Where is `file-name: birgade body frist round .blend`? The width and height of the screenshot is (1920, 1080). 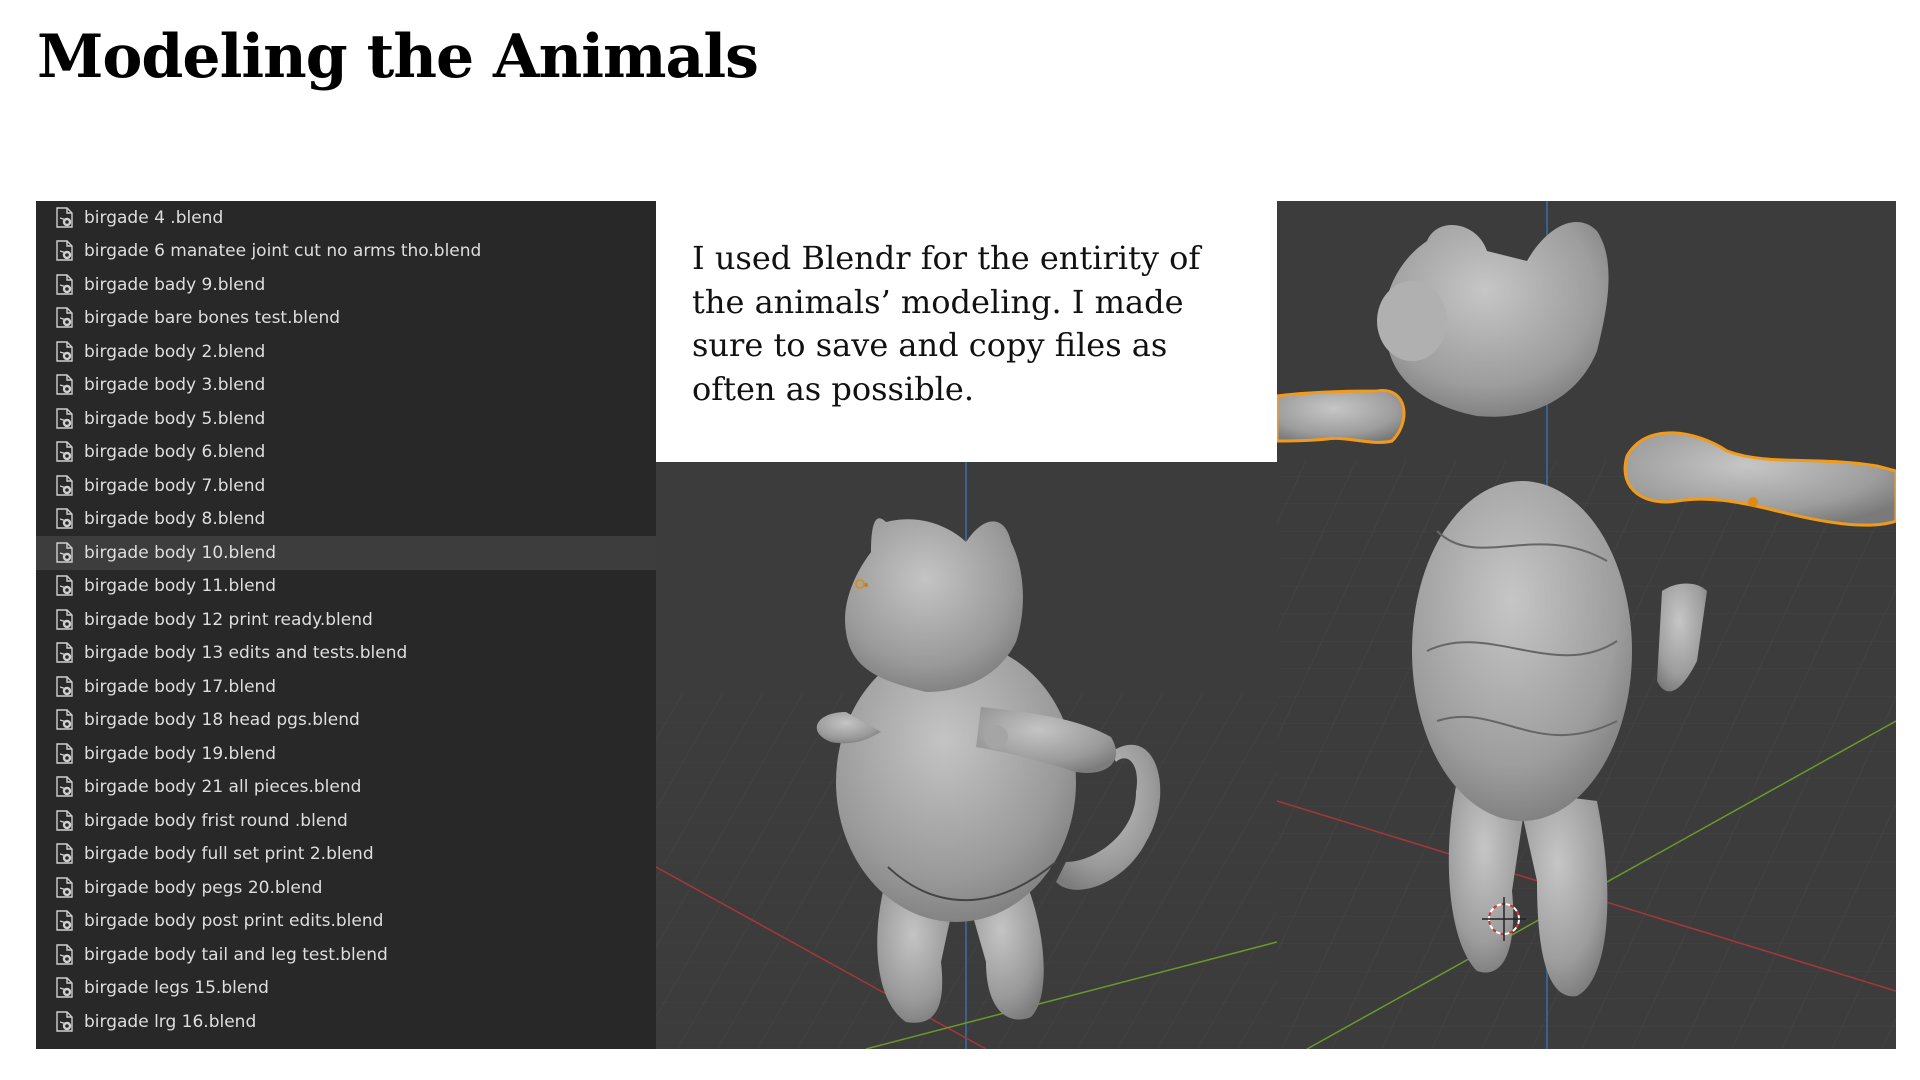 file-name: birgade body frist round .blend is located at coordinates (216, 820).